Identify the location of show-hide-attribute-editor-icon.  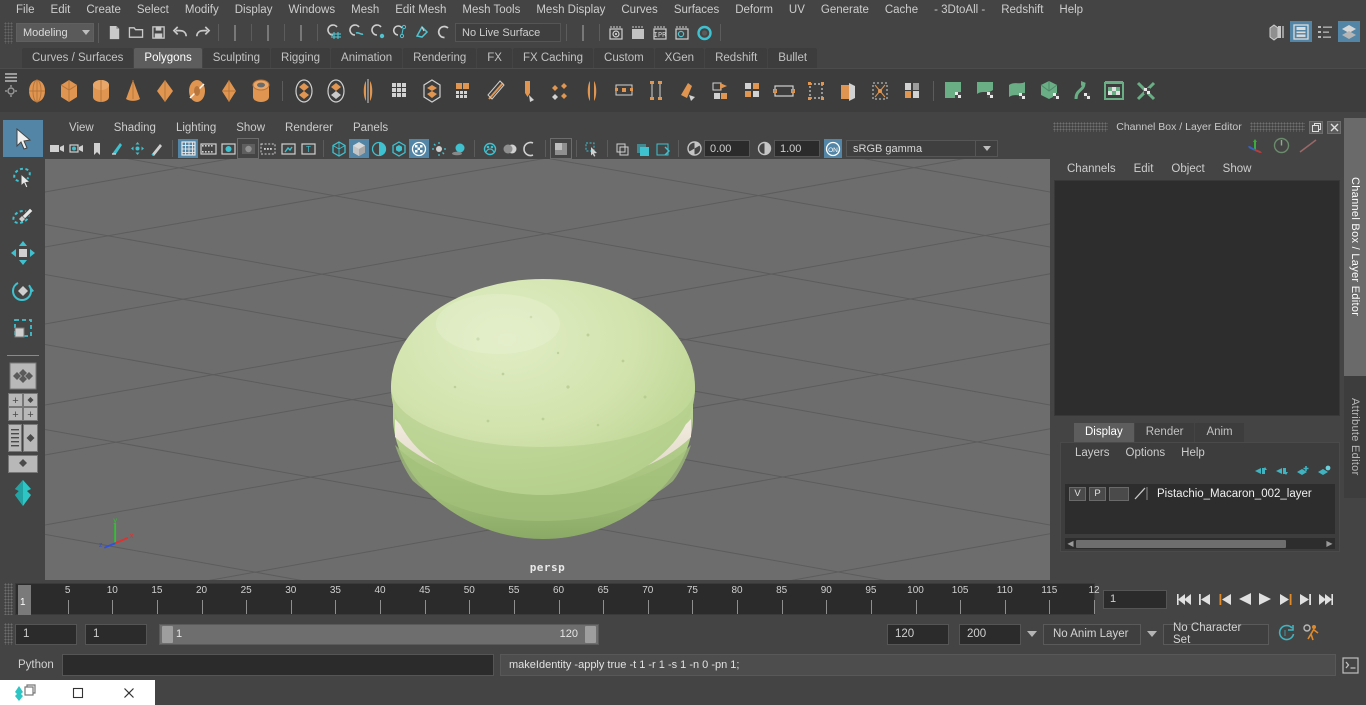
(1301, 31).